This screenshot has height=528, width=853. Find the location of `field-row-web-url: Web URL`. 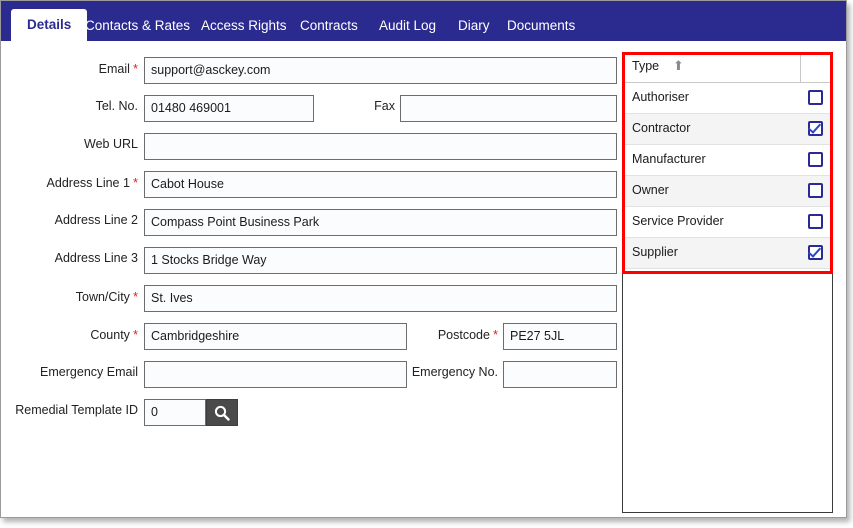

field-row-web-url: Web URL is located at coordinates (311, 147).